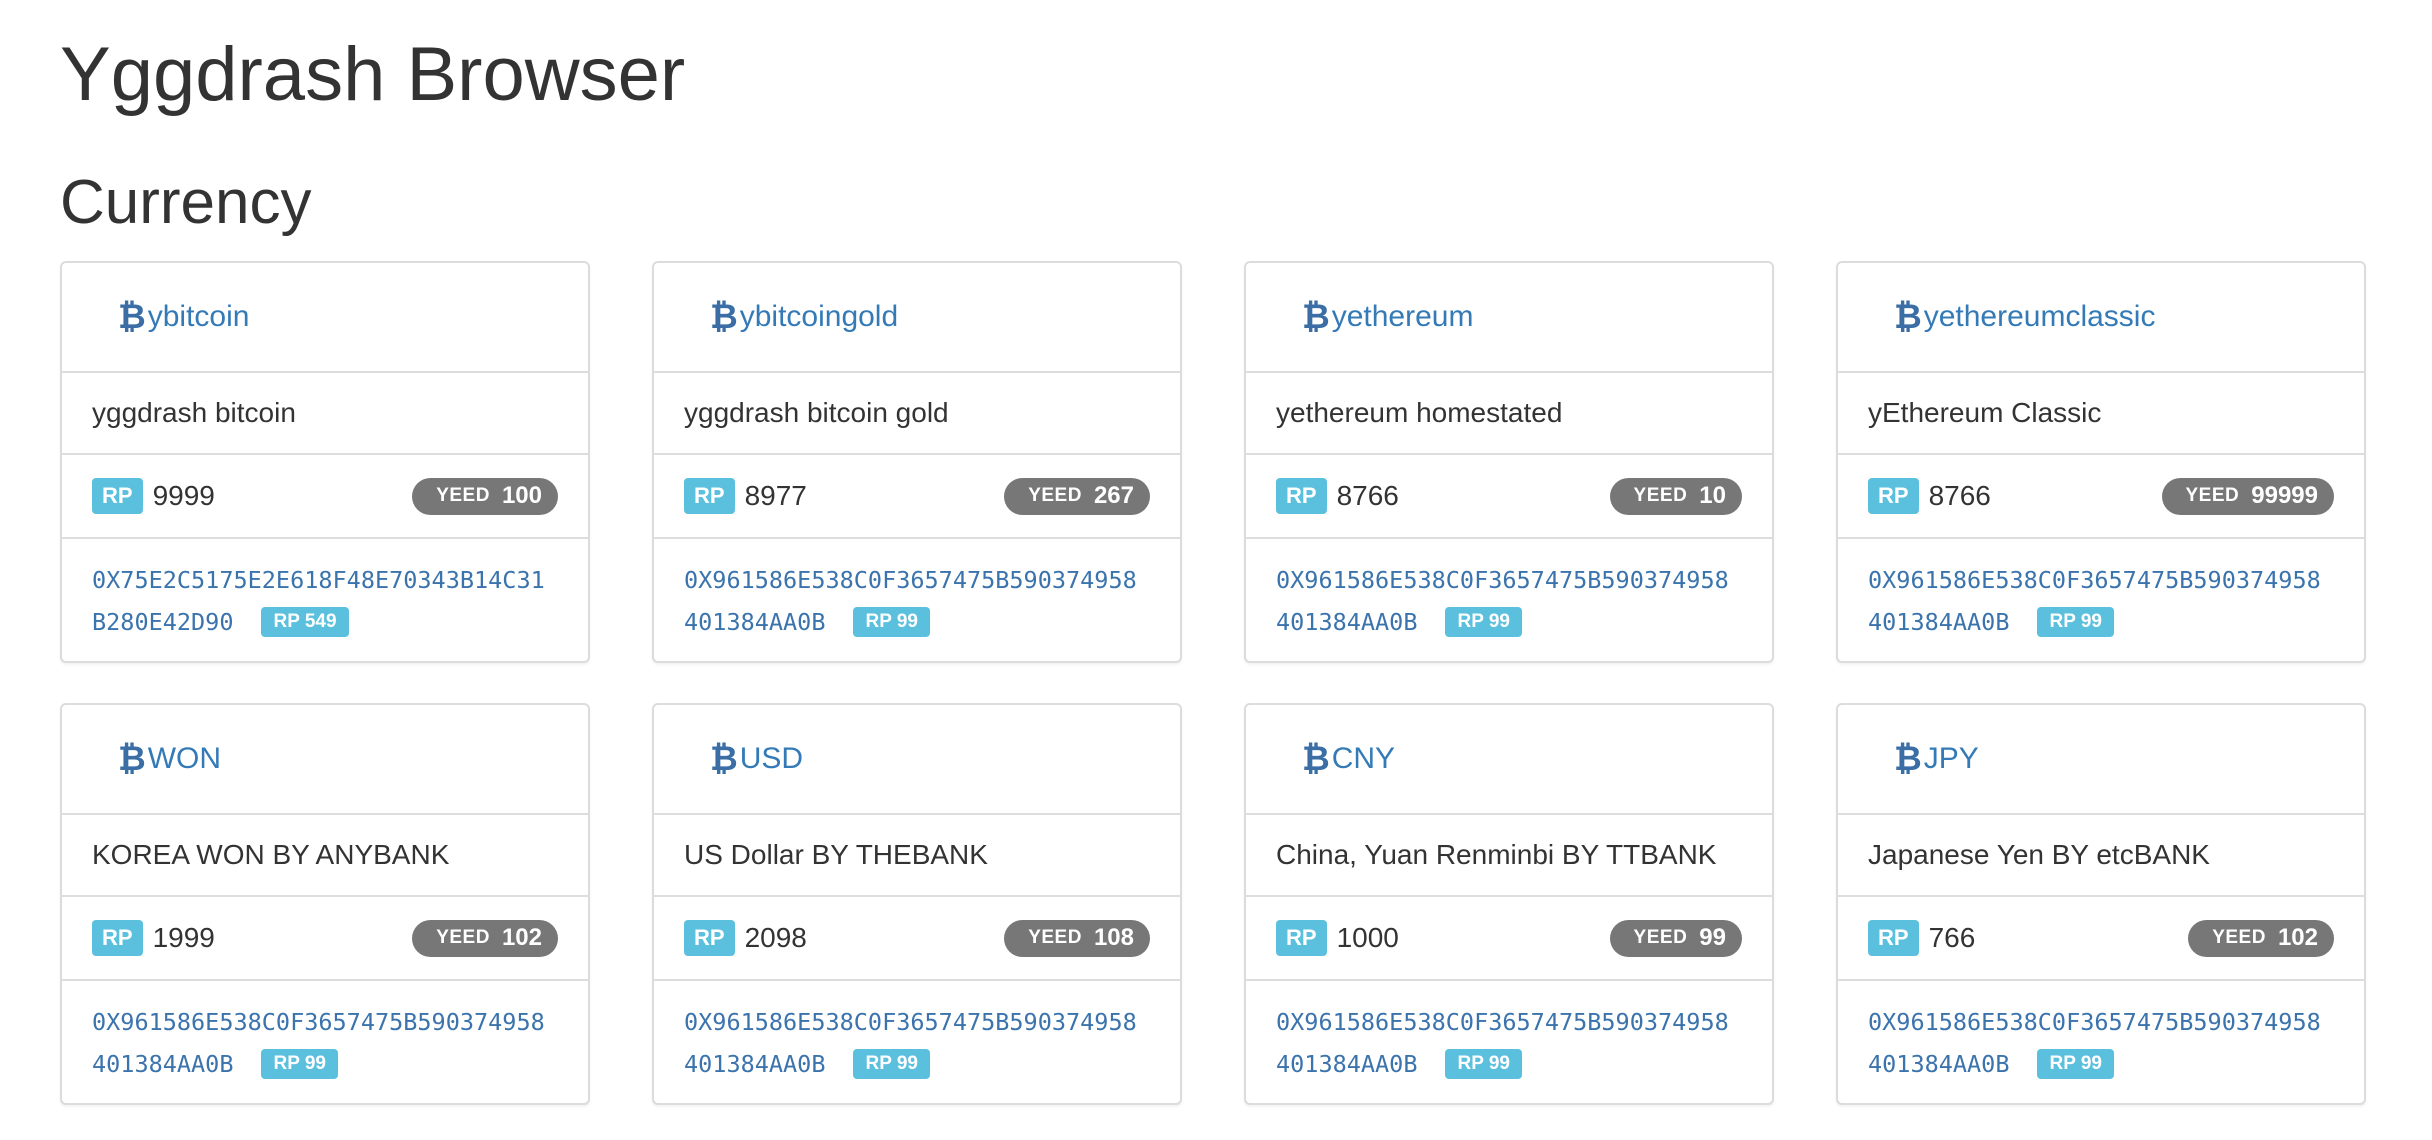 The height and width of the screenshot is (1140, 2432). What do you see at coordinates (2039, 316) in the screenshot?
I see `currency-symbol: yethereumclassic` at bounding box center [2039, 316].